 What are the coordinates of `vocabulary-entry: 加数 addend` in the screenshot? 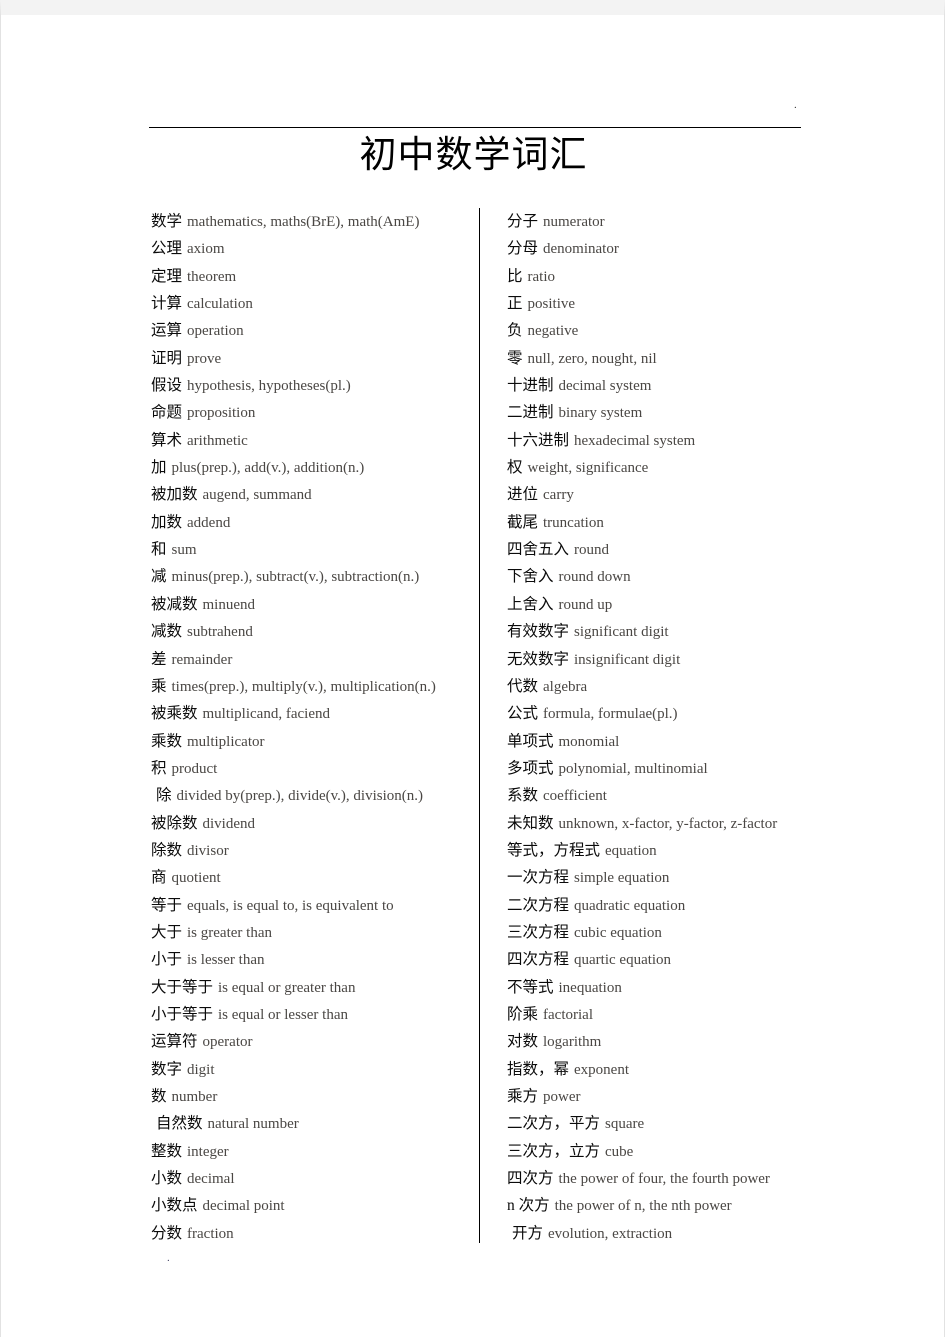 It's located at (311, 522).